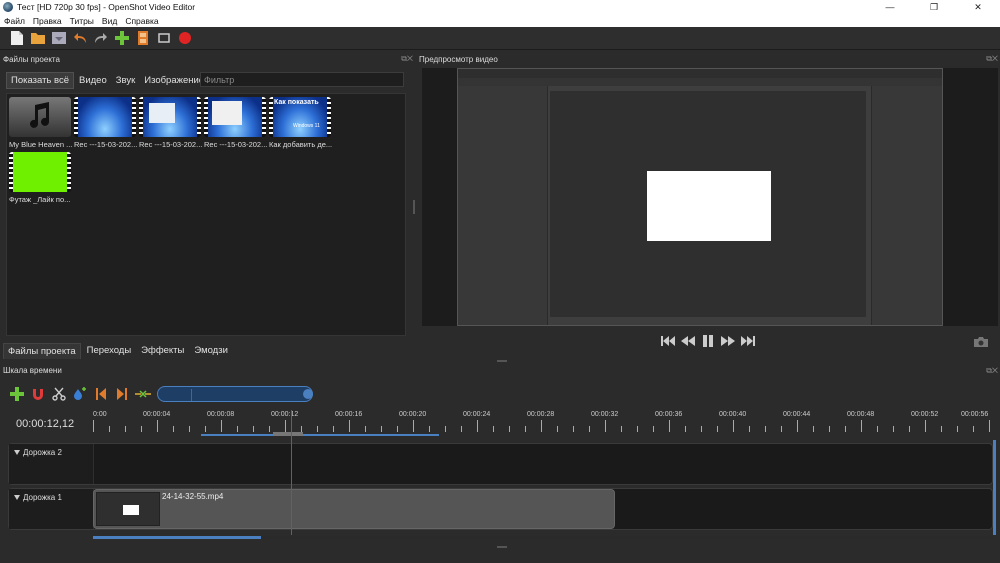 The image size is (1000, 563). Describe the element at coordinates (47, 21) in the screenshot. I see `menu-edit: Правка` at that location.